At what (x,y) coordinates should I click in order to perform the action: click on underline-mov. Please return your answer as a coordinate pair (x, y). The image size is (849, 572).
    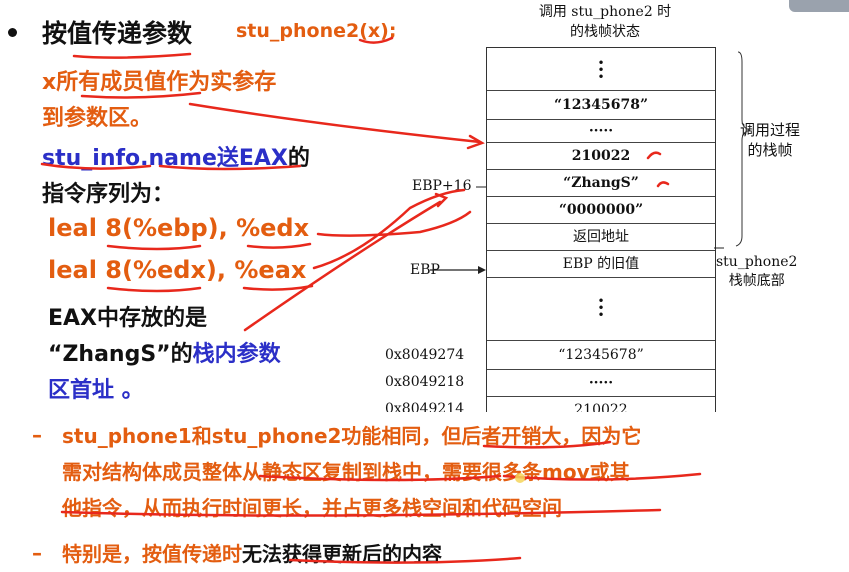
    Looking at the image, I should click on (602, 476).